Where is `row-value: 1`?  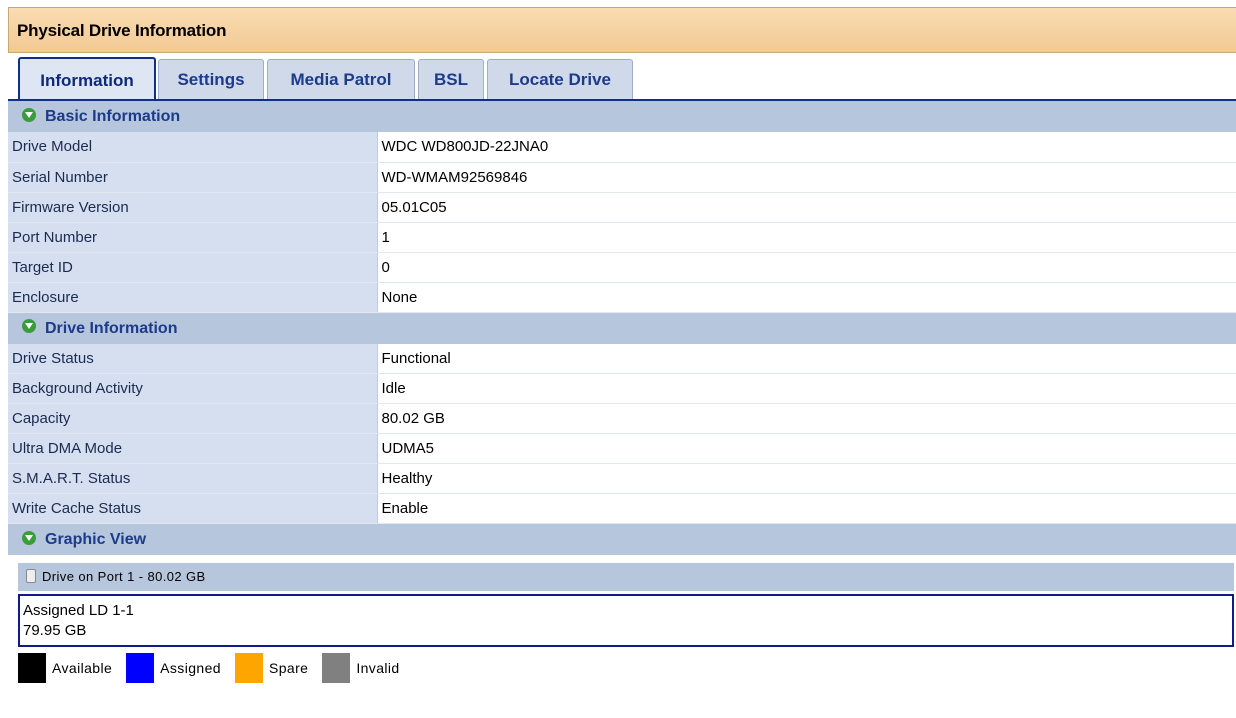
row-value: 1 is located at coordinates (806, 237).